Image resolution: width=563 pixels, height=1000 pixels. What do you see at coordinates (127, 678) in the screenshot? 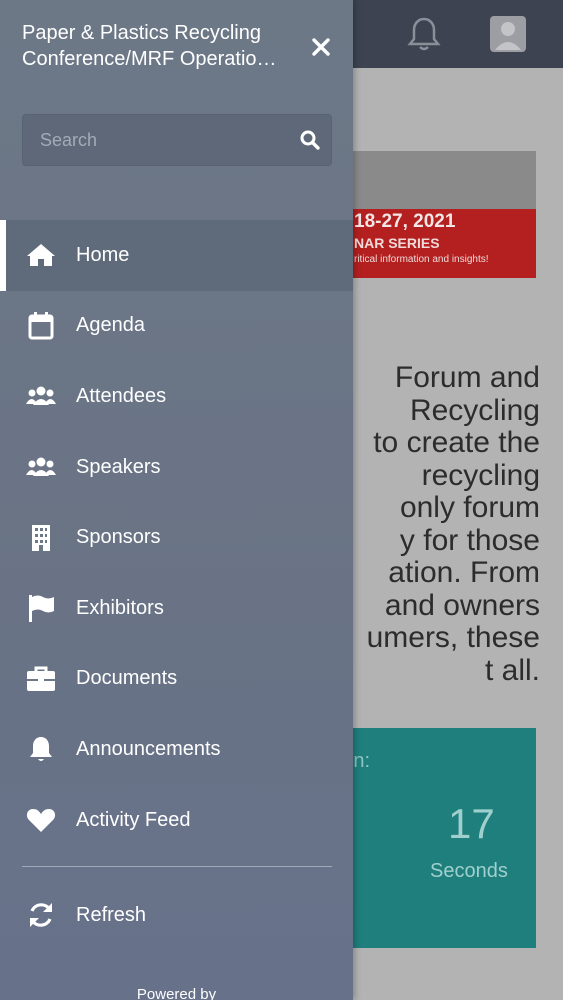
I see `menu-item-label: Documents` at bounding box center [127, 678].